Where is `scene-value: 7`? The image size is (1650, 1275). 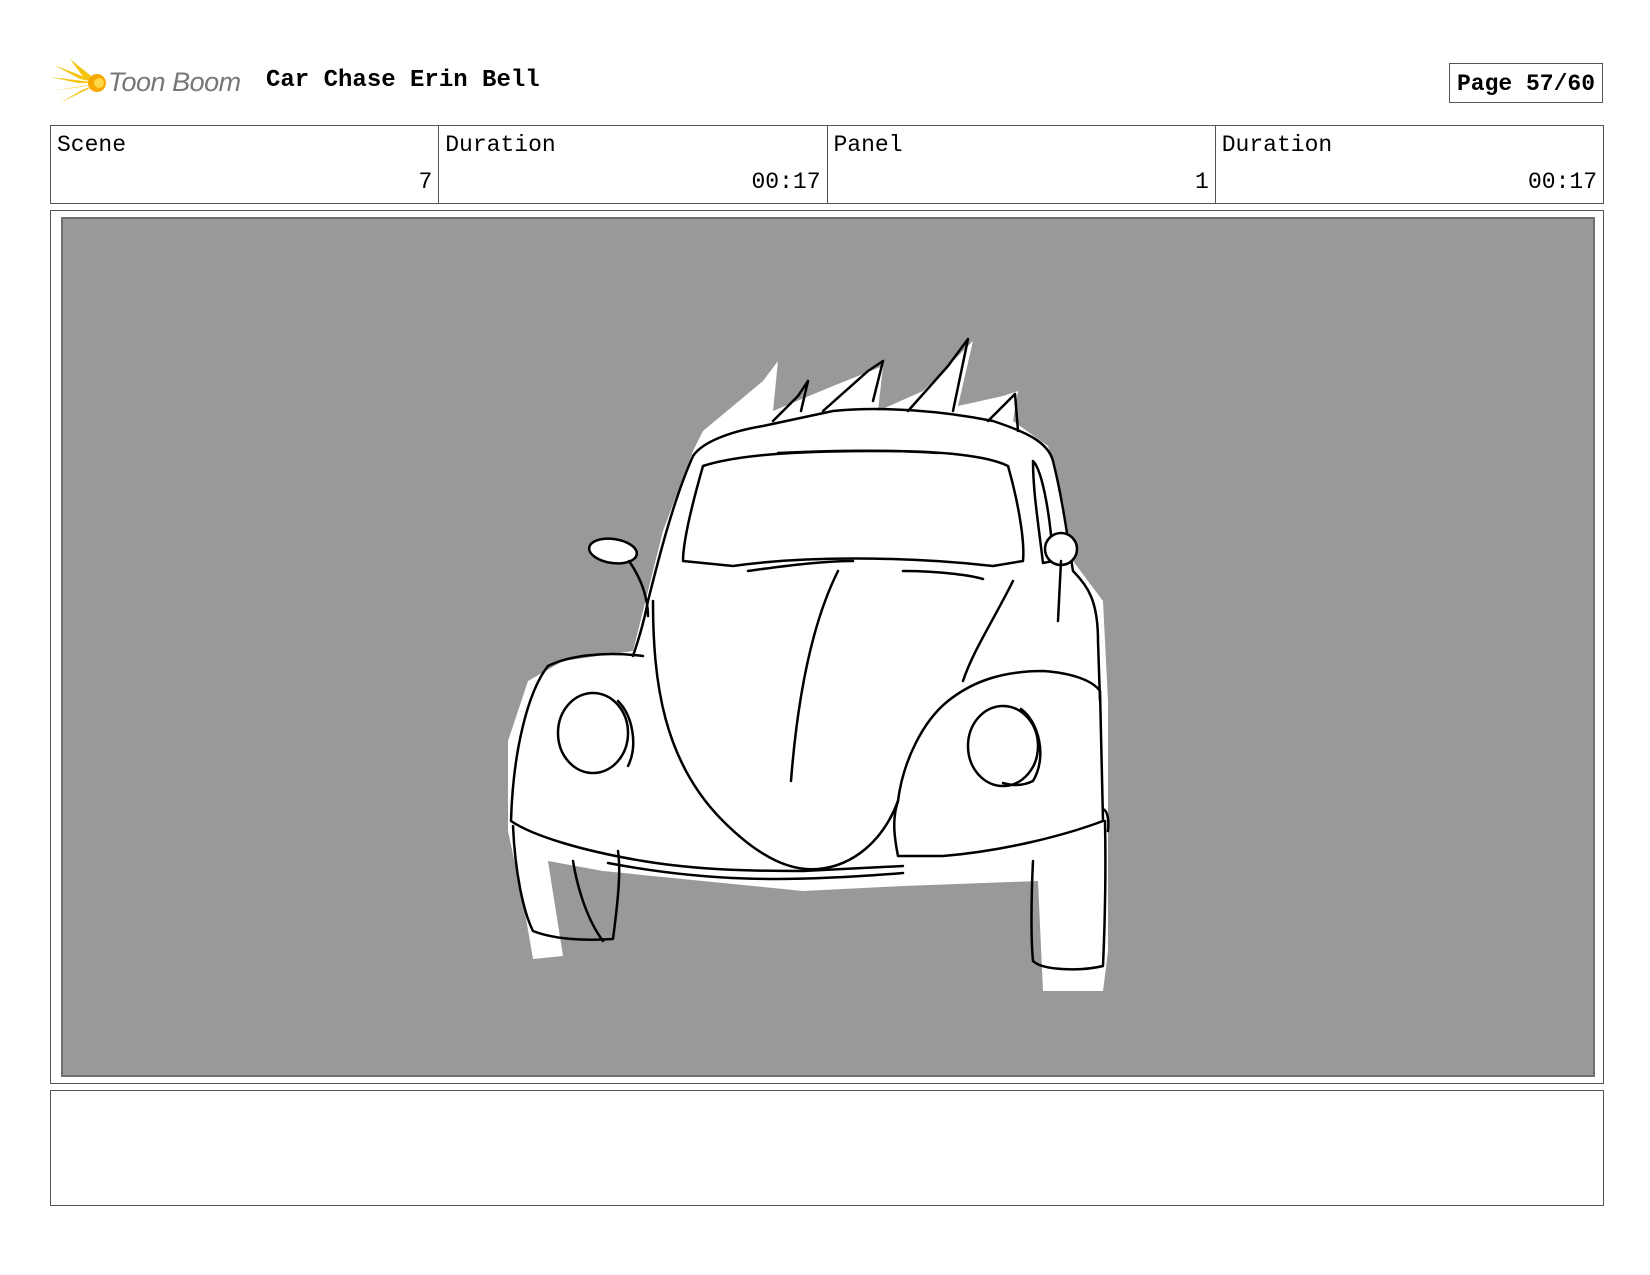 scene-value: 7 is located at coordinates (425, 182).